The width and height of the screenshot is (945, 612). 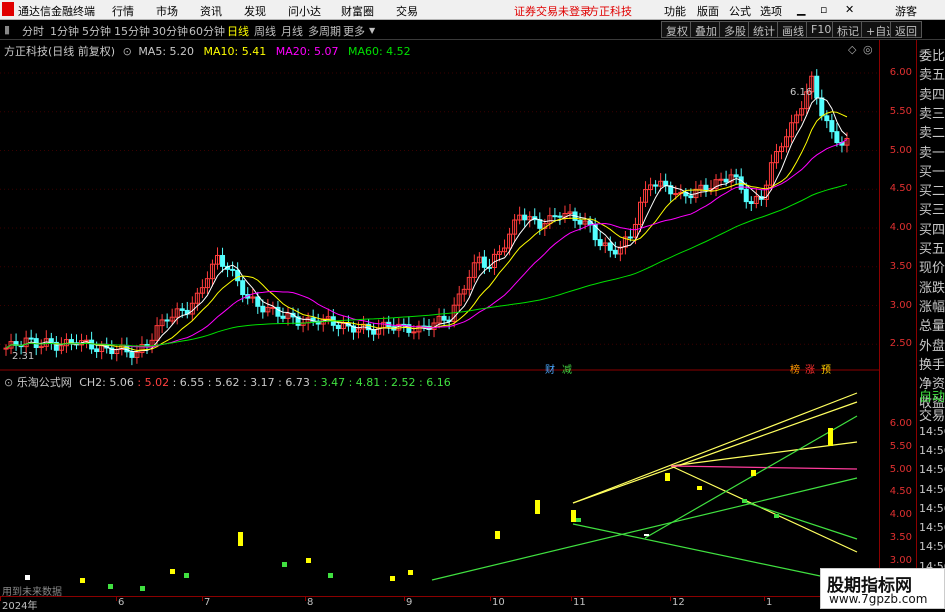 I want to click on circle-settings-icon: ◎, so click(x=868, y=49).